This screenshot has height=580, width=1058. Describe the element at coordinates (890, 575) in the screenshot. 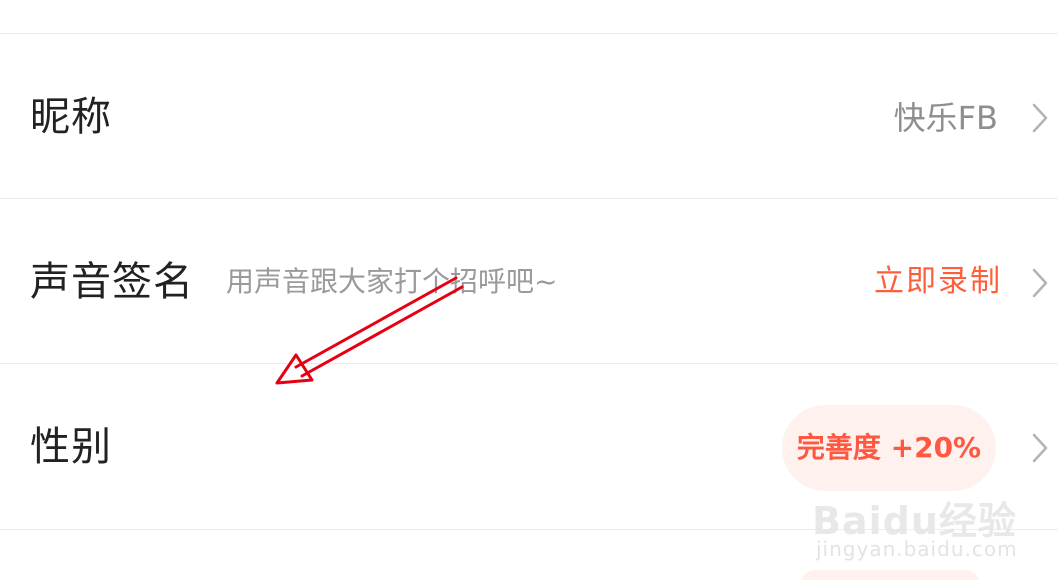

I see `next-row-badge-partial` at that location.